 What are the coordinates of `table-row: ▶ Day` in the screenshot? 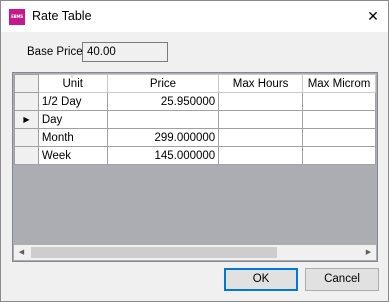 It's located at (195, 119).